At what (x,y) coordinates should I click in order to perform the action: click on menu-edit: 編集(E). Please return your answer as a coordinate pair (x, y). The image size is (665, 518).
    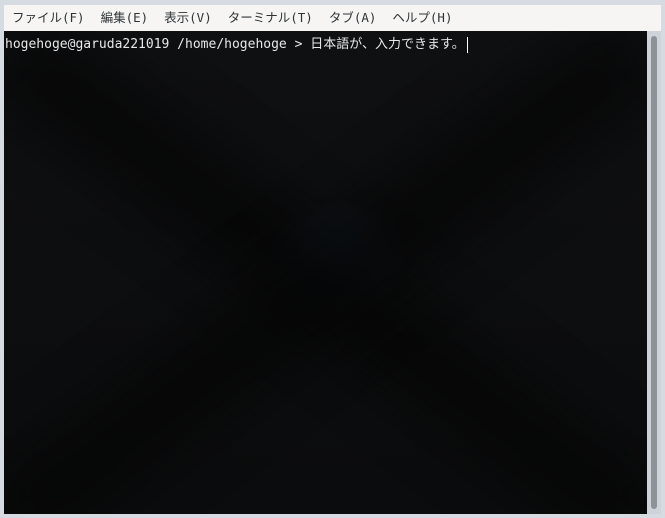
    Looking at the image, I should click on (125, 18).